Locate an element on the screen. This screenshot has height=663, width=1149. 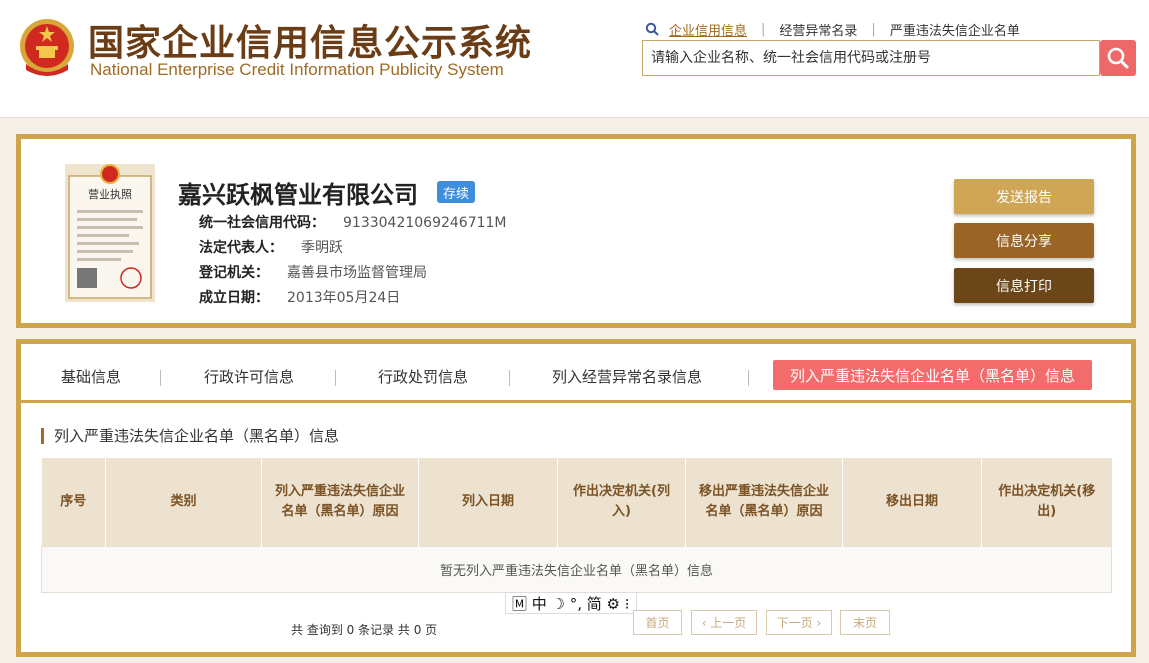
pager-summary: 共 查询到 0 条记录 共 0 页 is located at coordinates (364, 630).